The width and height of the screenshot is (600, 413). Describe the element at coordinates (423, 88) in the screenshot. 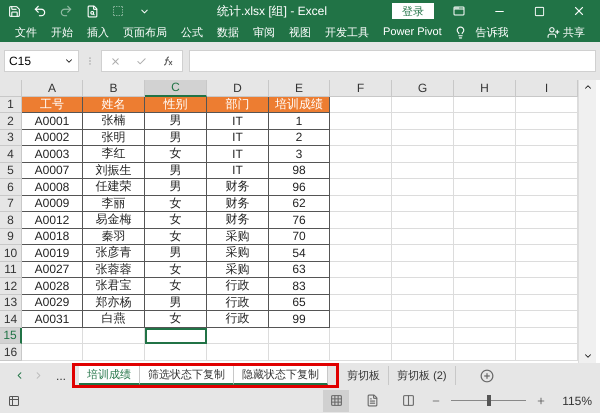

I see `column-header: G` at that location.